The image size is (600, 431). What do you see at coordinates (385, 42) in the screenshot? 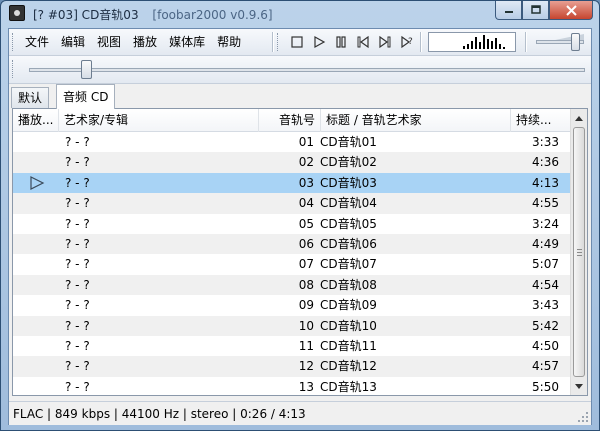
I see `next-button` at bounding box center [385, 42].